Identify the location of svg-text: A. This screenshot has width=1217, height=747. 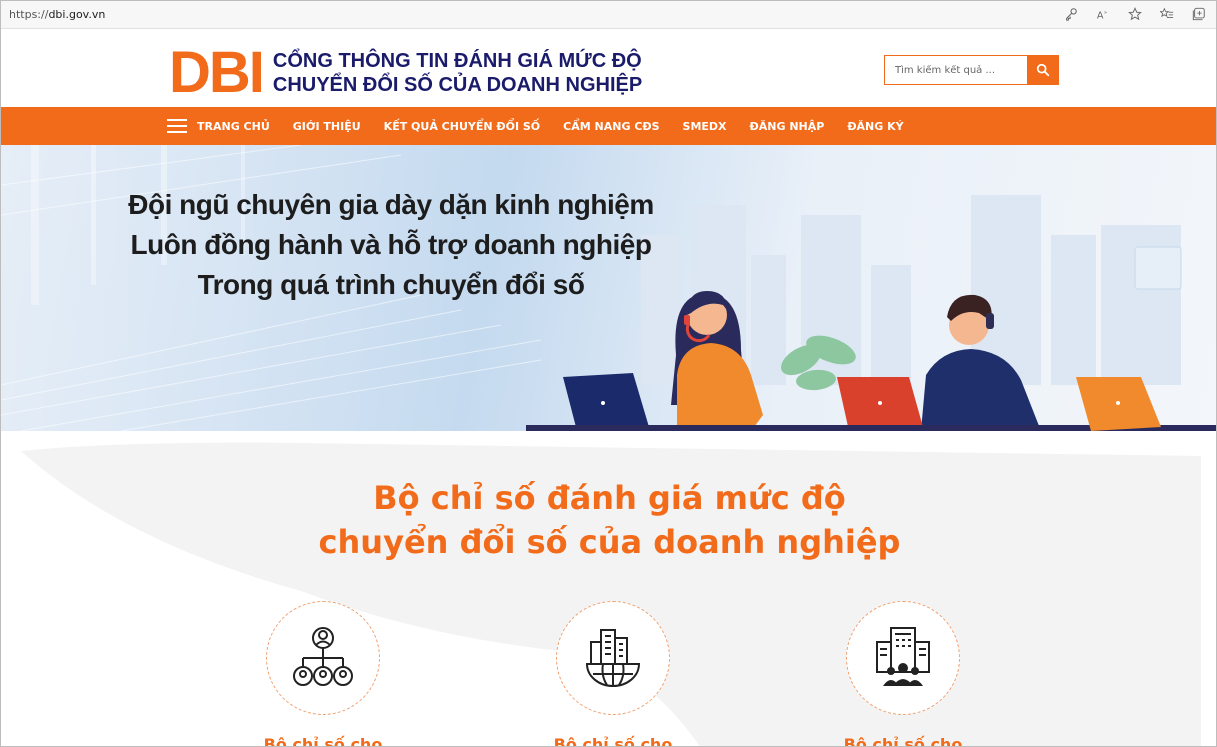
(1100, 15).